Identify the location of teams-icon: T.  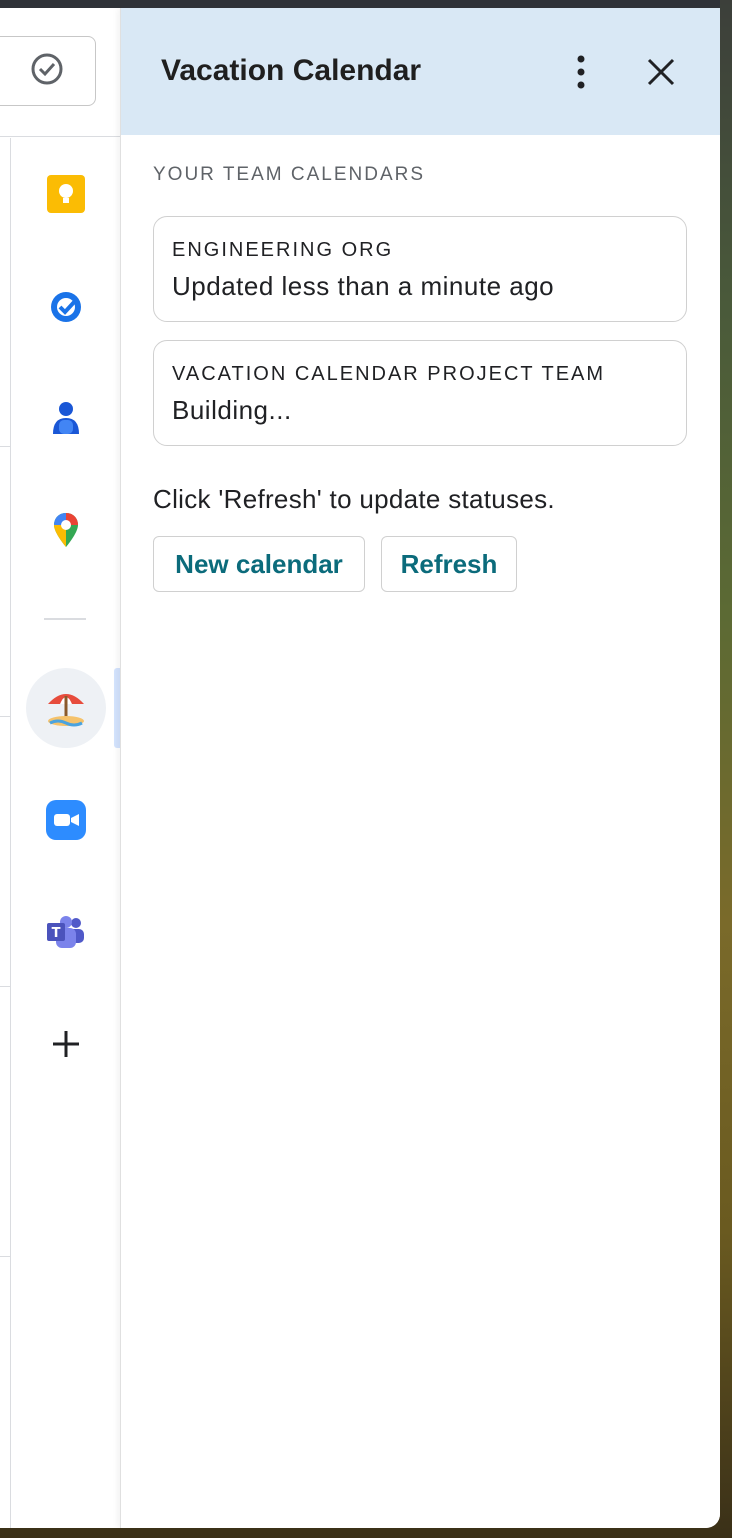
(66, 932).